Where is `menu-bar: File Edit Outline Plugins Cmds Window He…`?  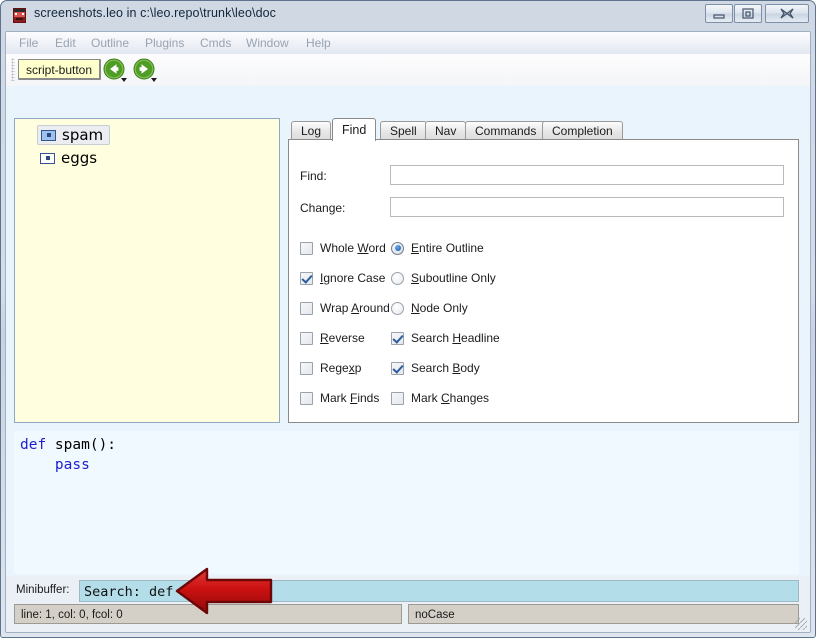
menu-bar: File Edit Outline Plugins Cmds Window He… is located at coordinates (408, 43).